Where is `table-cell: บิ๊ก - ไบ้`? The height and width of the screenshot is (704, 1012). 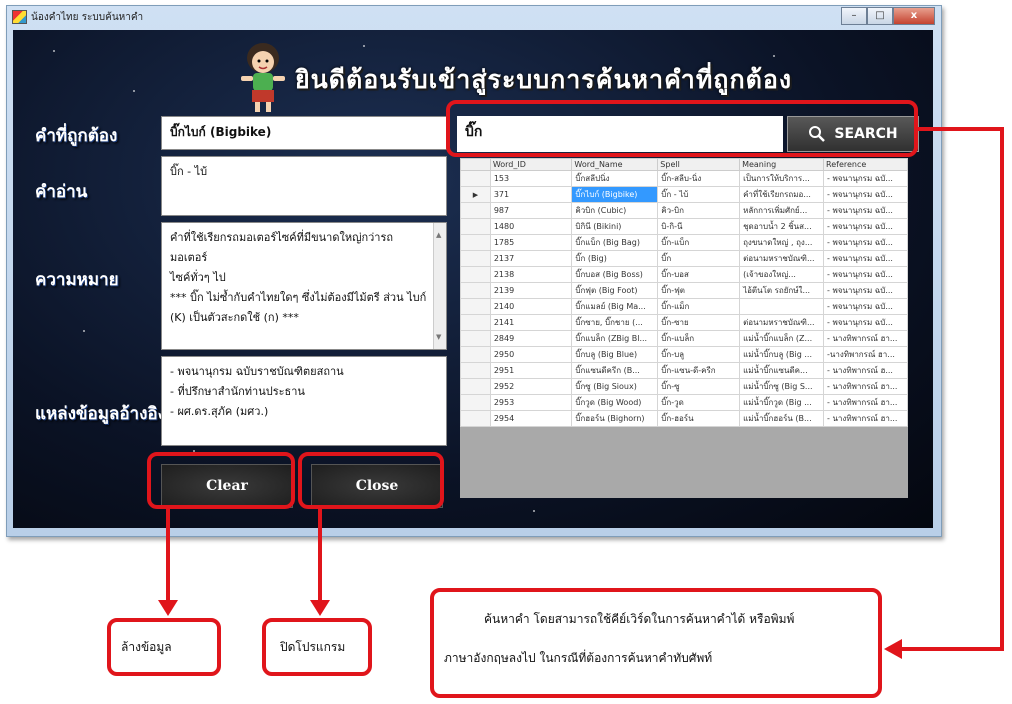 table-cell: บิ๊ก - ไบ้ is located at coordinates (699, 194).